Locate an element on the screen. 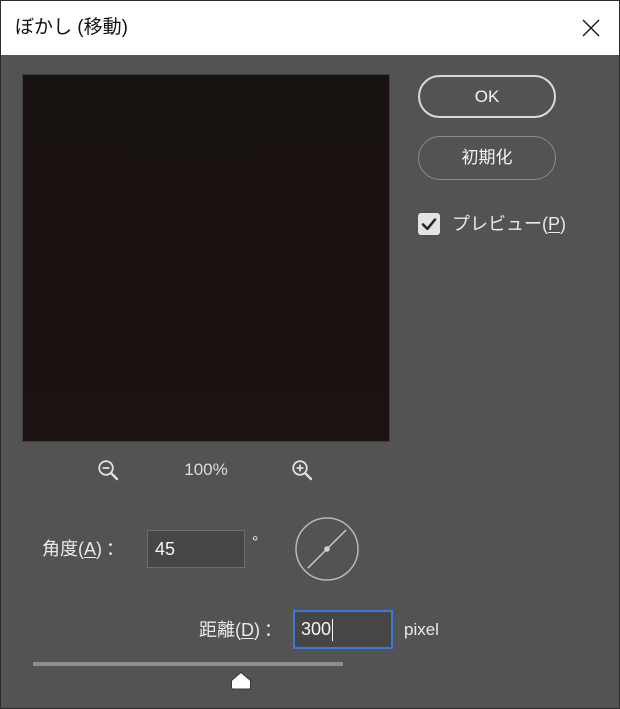 The image size is (620, 709). distance-label: 距離(D)： is located at coordinates (201, 630).